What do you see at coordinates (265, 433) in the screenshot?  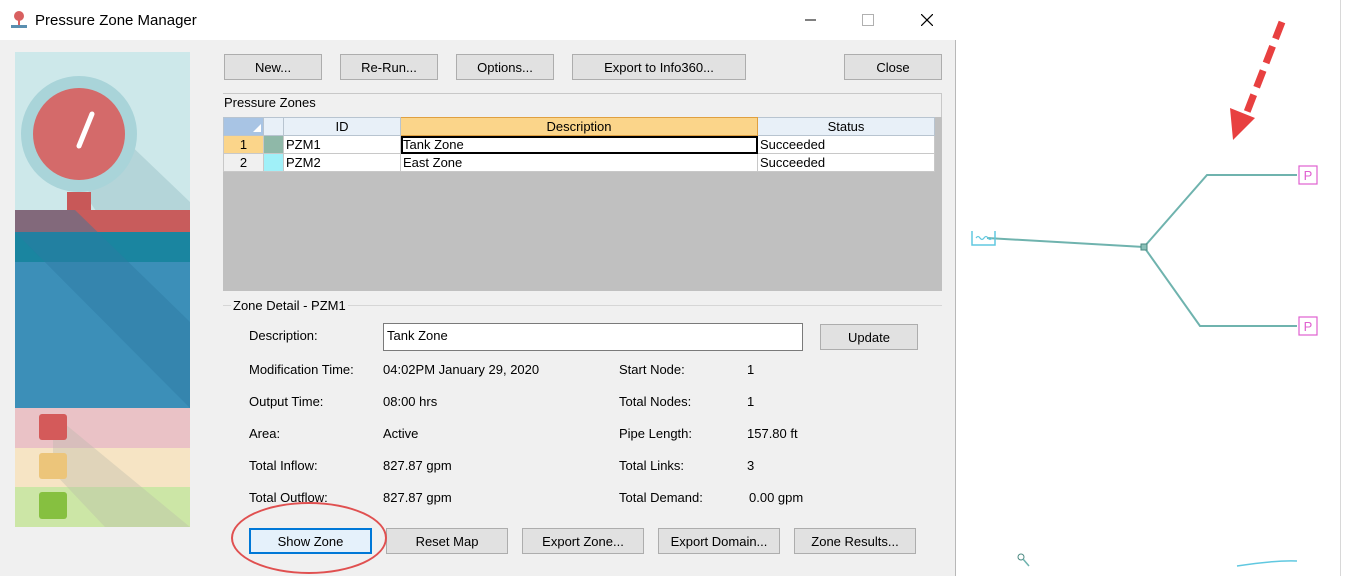 I see `area-label: Area:` at bounding box center [265, 433].